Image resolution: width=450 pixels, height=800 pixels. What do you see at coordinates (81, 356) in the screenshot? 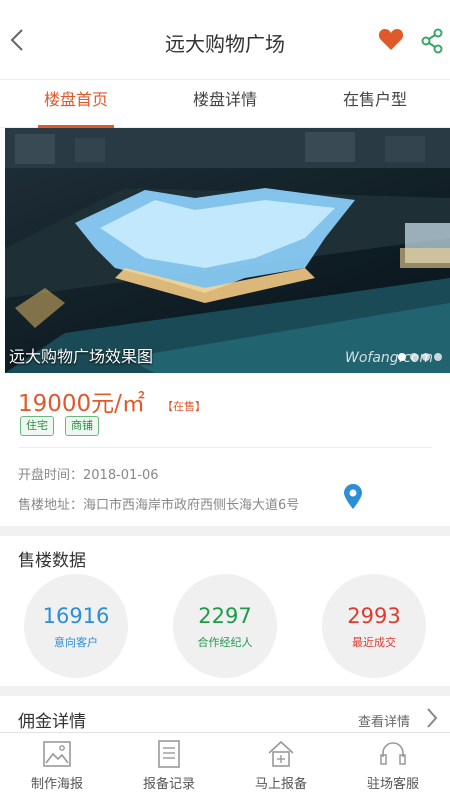
I see `hero-caption: 远大购物广场效果图` at bounding box center [81, 356].